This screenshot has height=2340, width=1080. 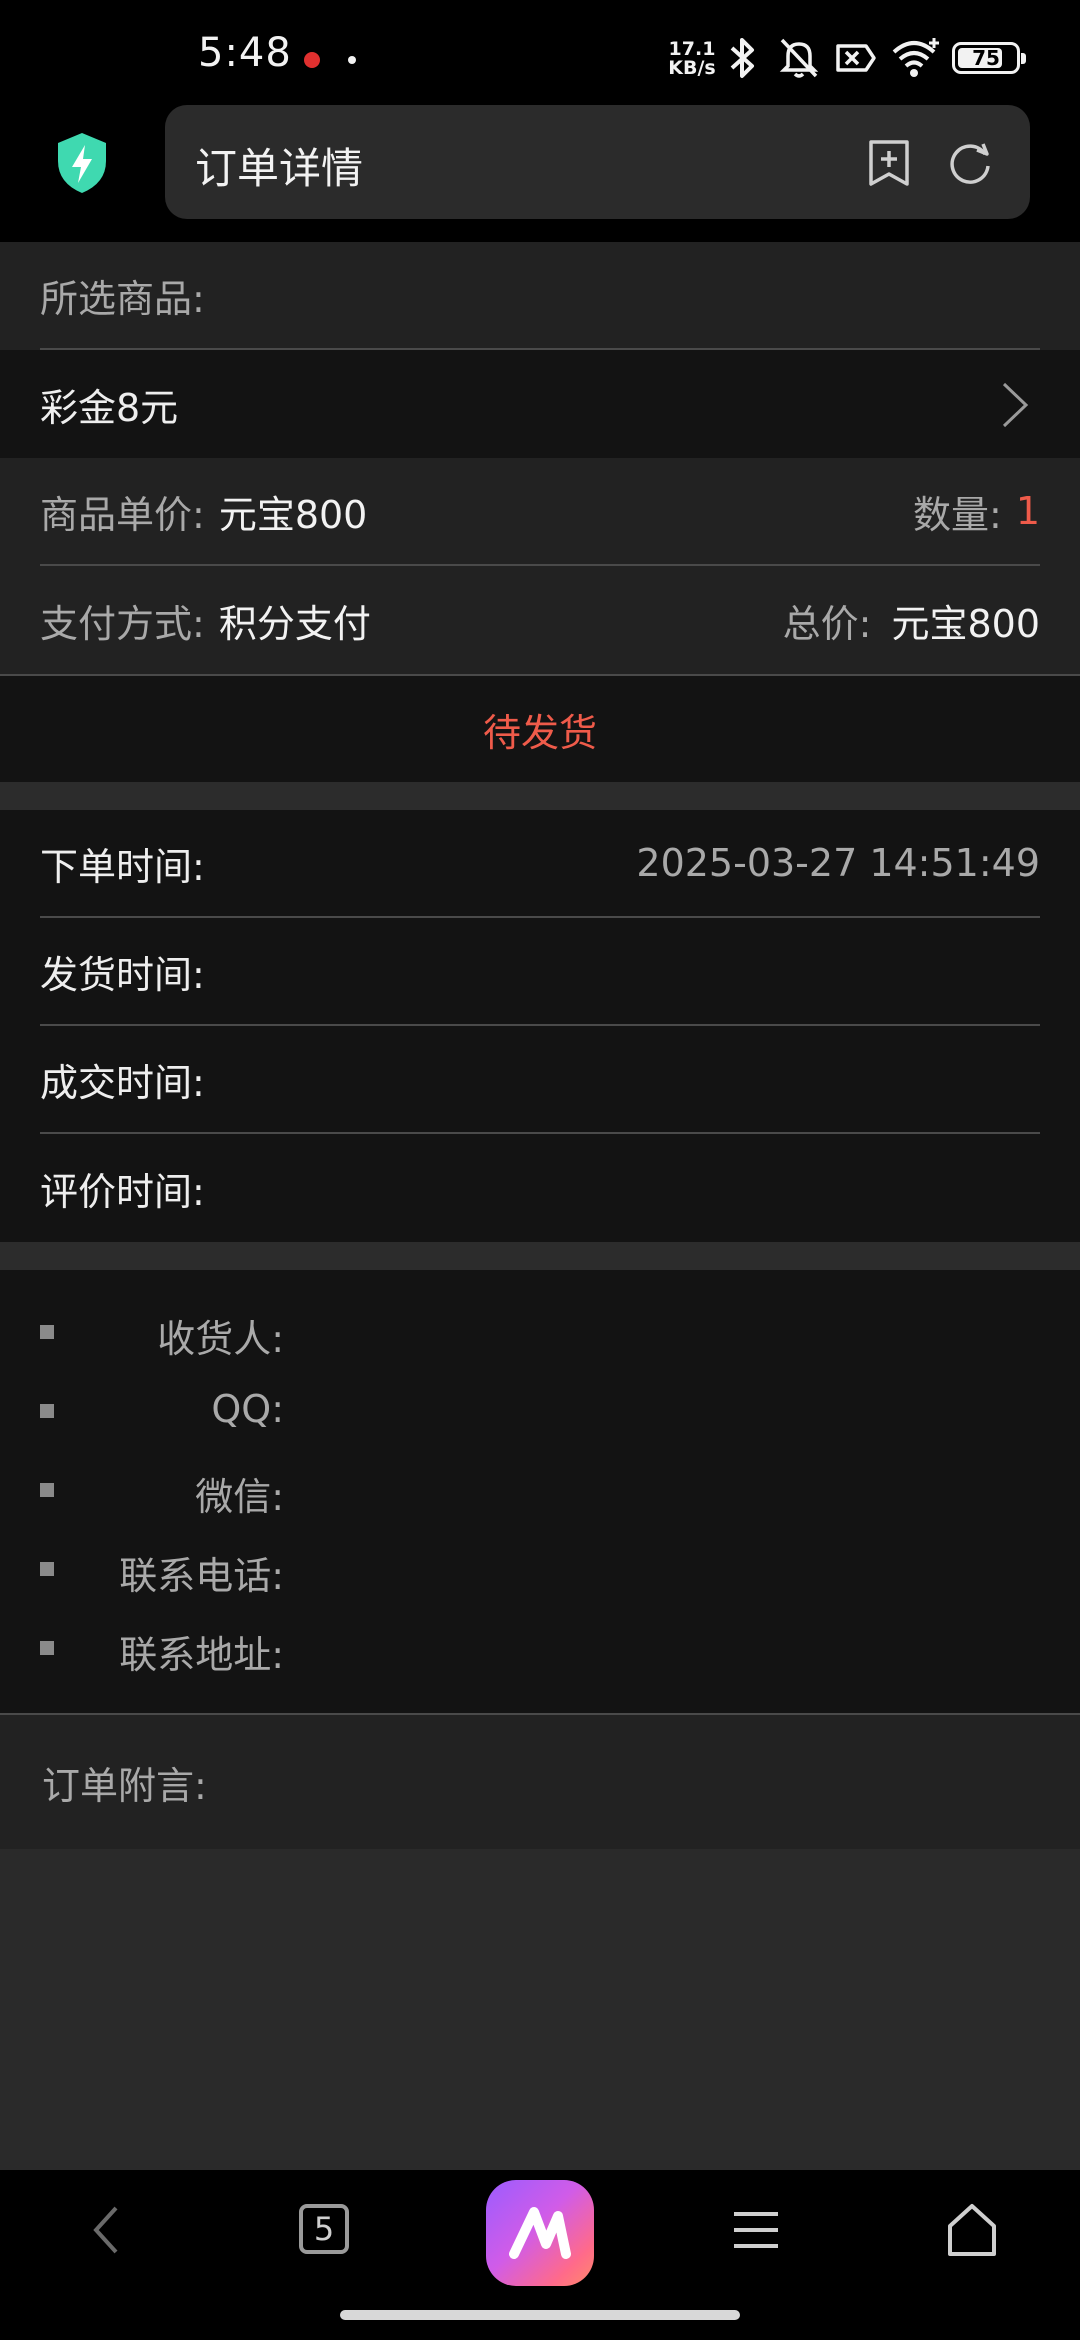 I want to click on battery-icon: 75, so click(x=989, y=58).